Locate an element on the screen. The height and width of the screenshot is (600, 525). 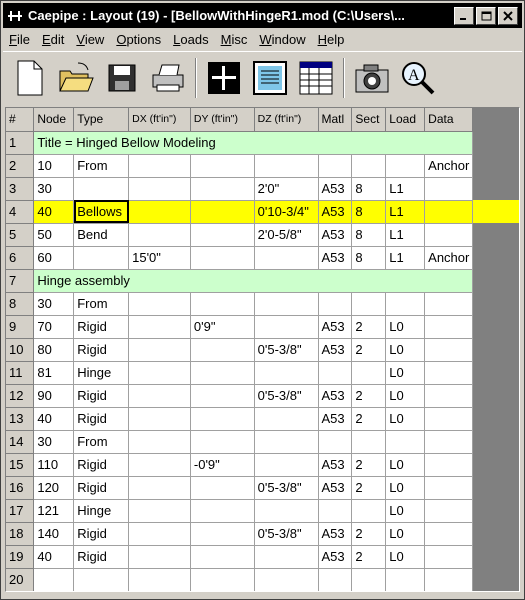
row-header: 15 is located at coordinates (20, 465).